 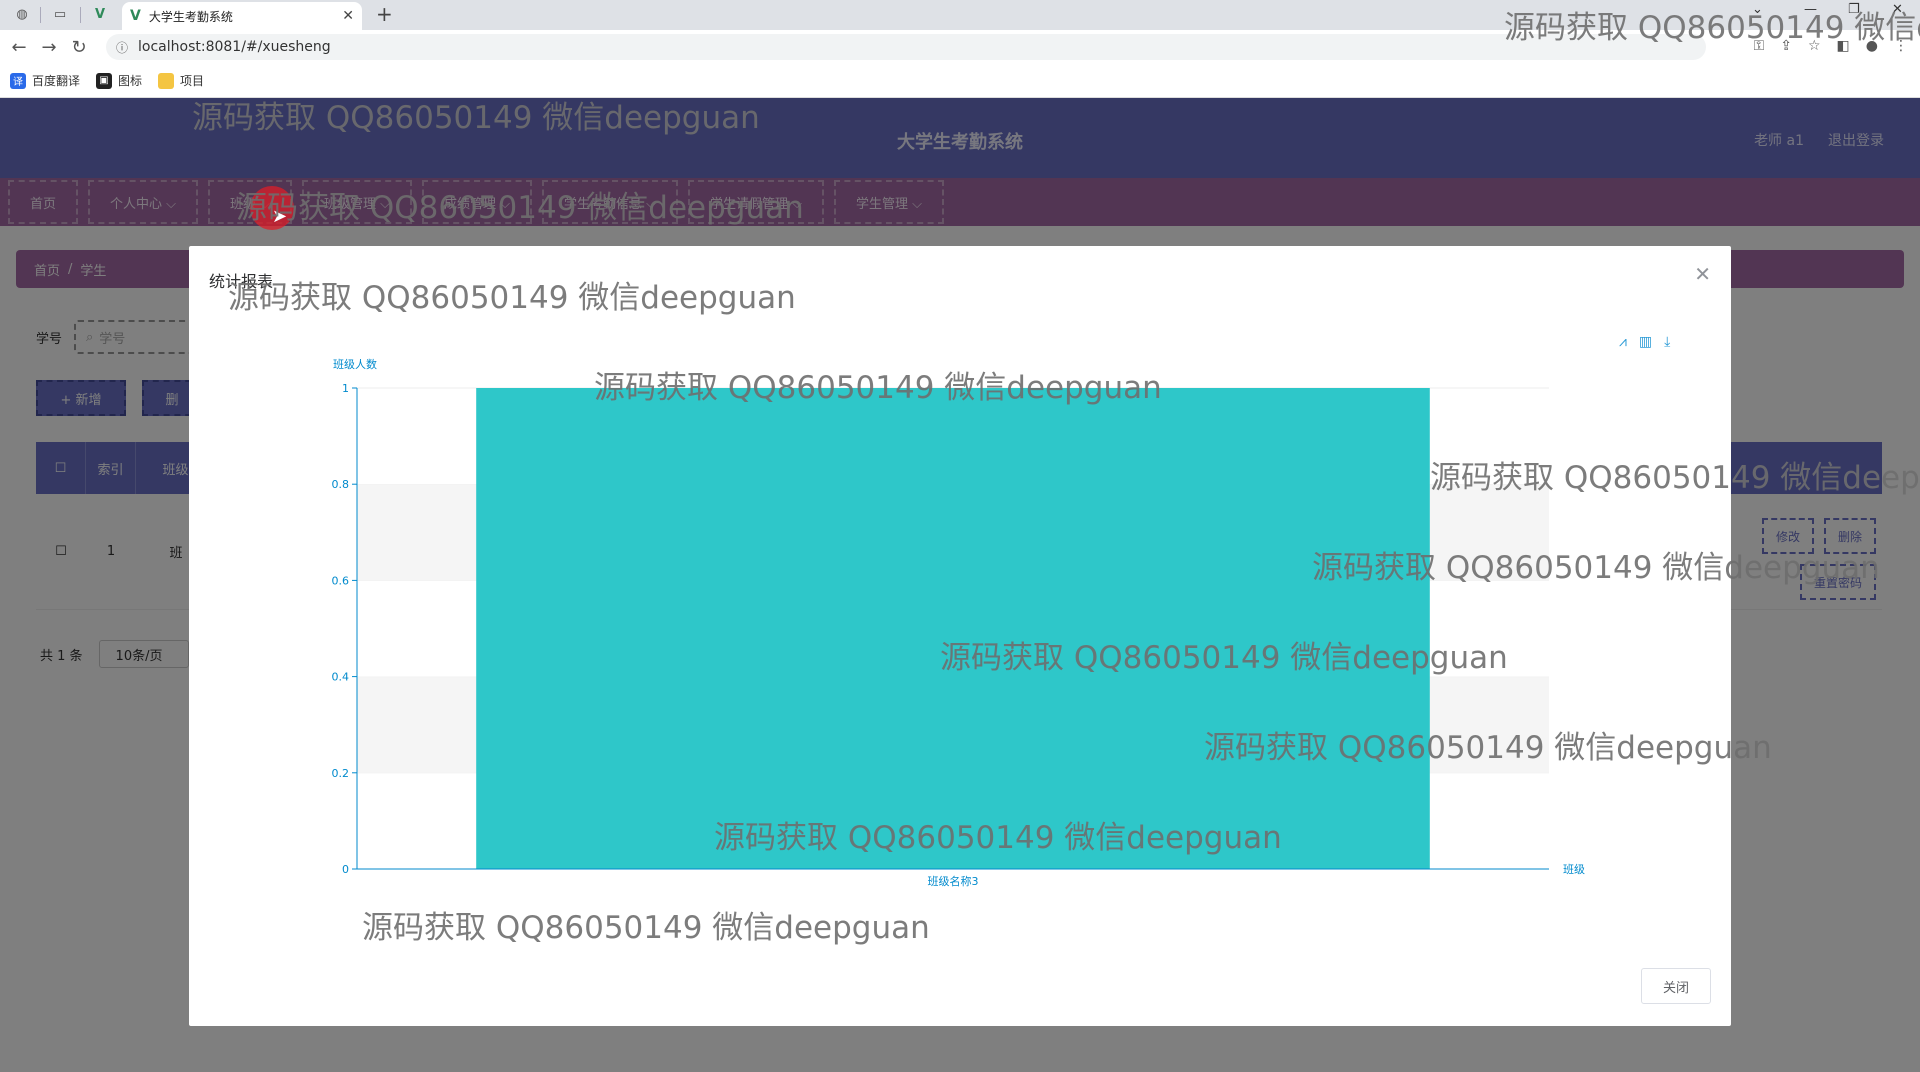 What do you see at coordinates (1897, 9) in the screenshot?
I see `window-close-icon: ✕` at bounding box center [1897, 9].